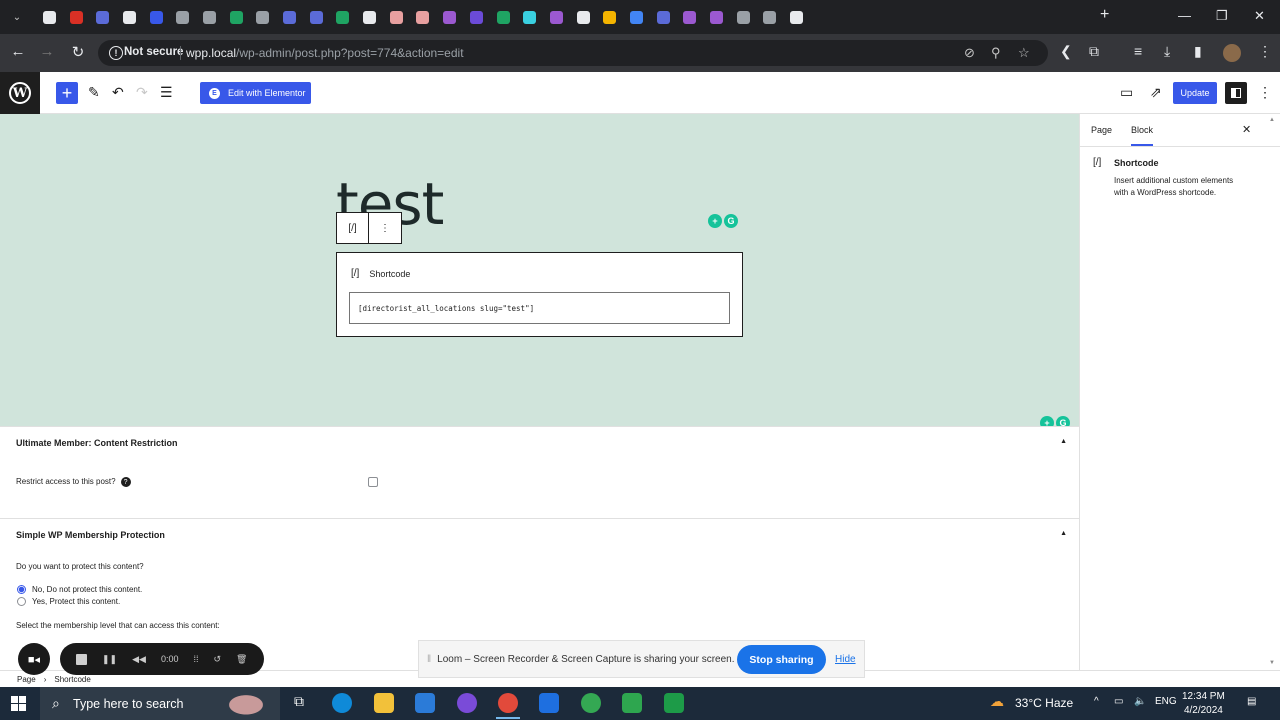 This screenshot has width=1280, height=720. I want to click on edit-with-elementor-button: E Edit with Elementor, so click(255, 93).